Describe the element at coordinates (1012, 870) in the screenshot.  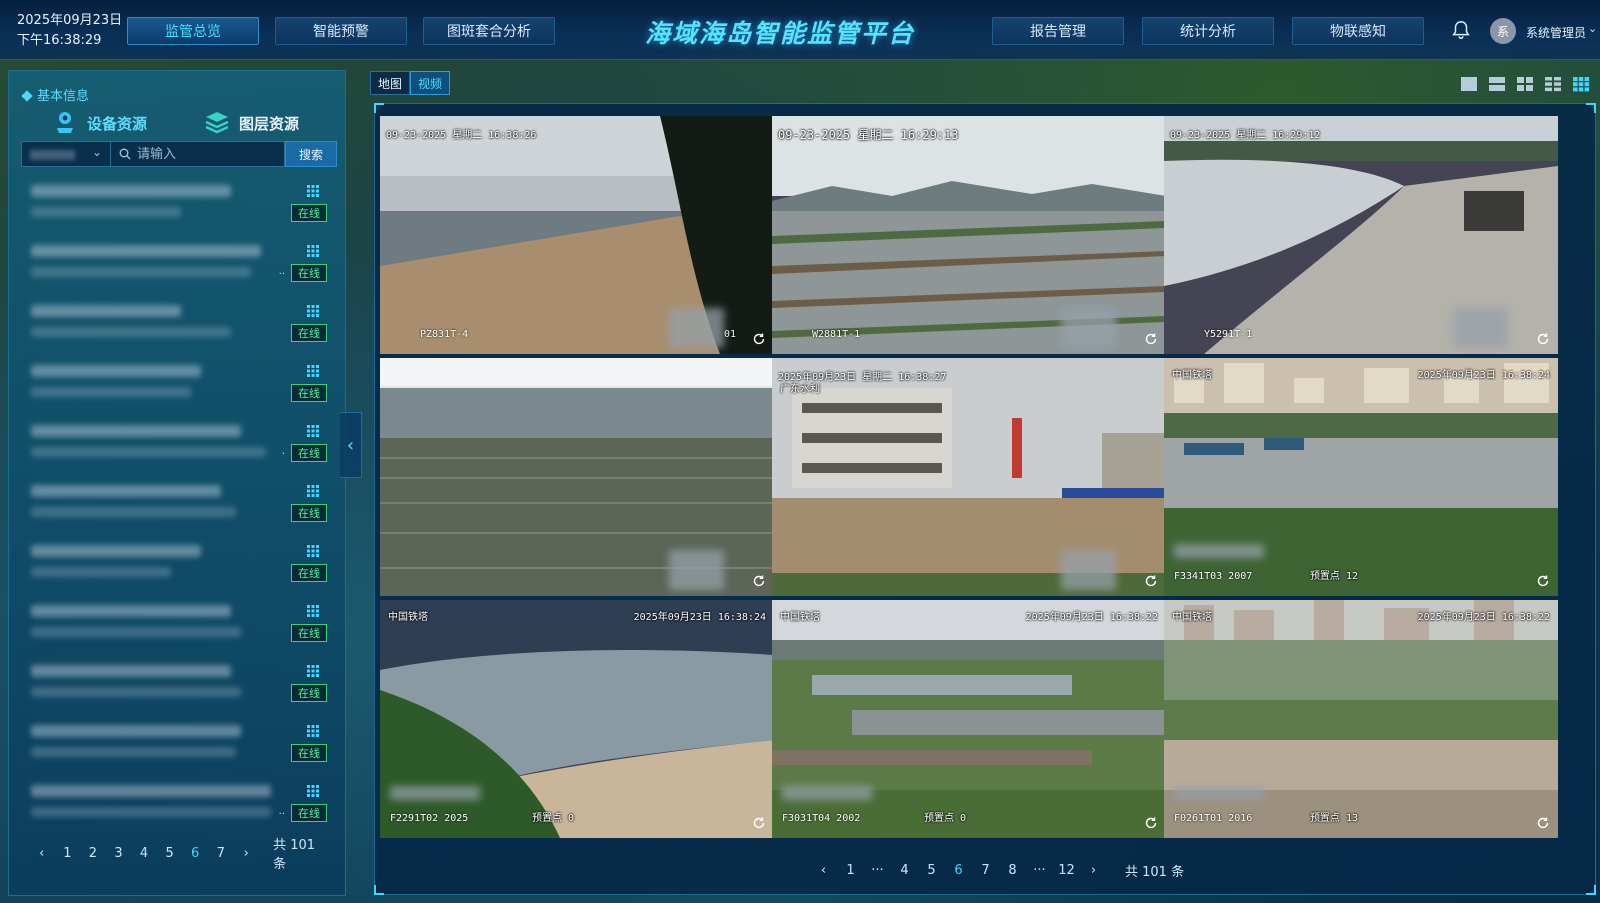
I see `video-page-button: 8` at that location.